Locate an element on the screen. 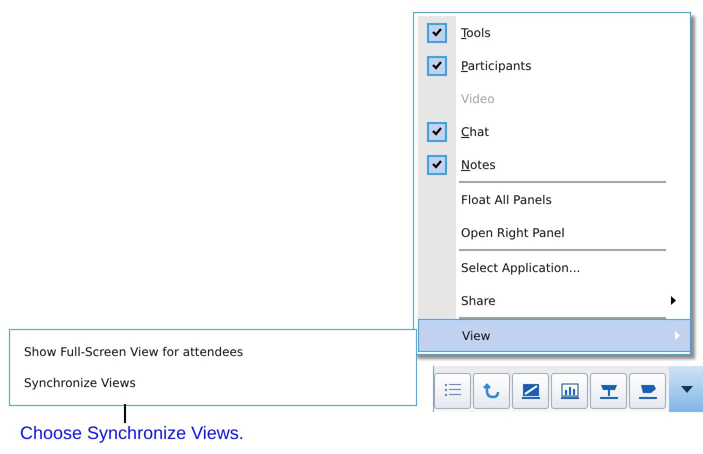  menu-item: Tools is located at coordinates (476, 33).